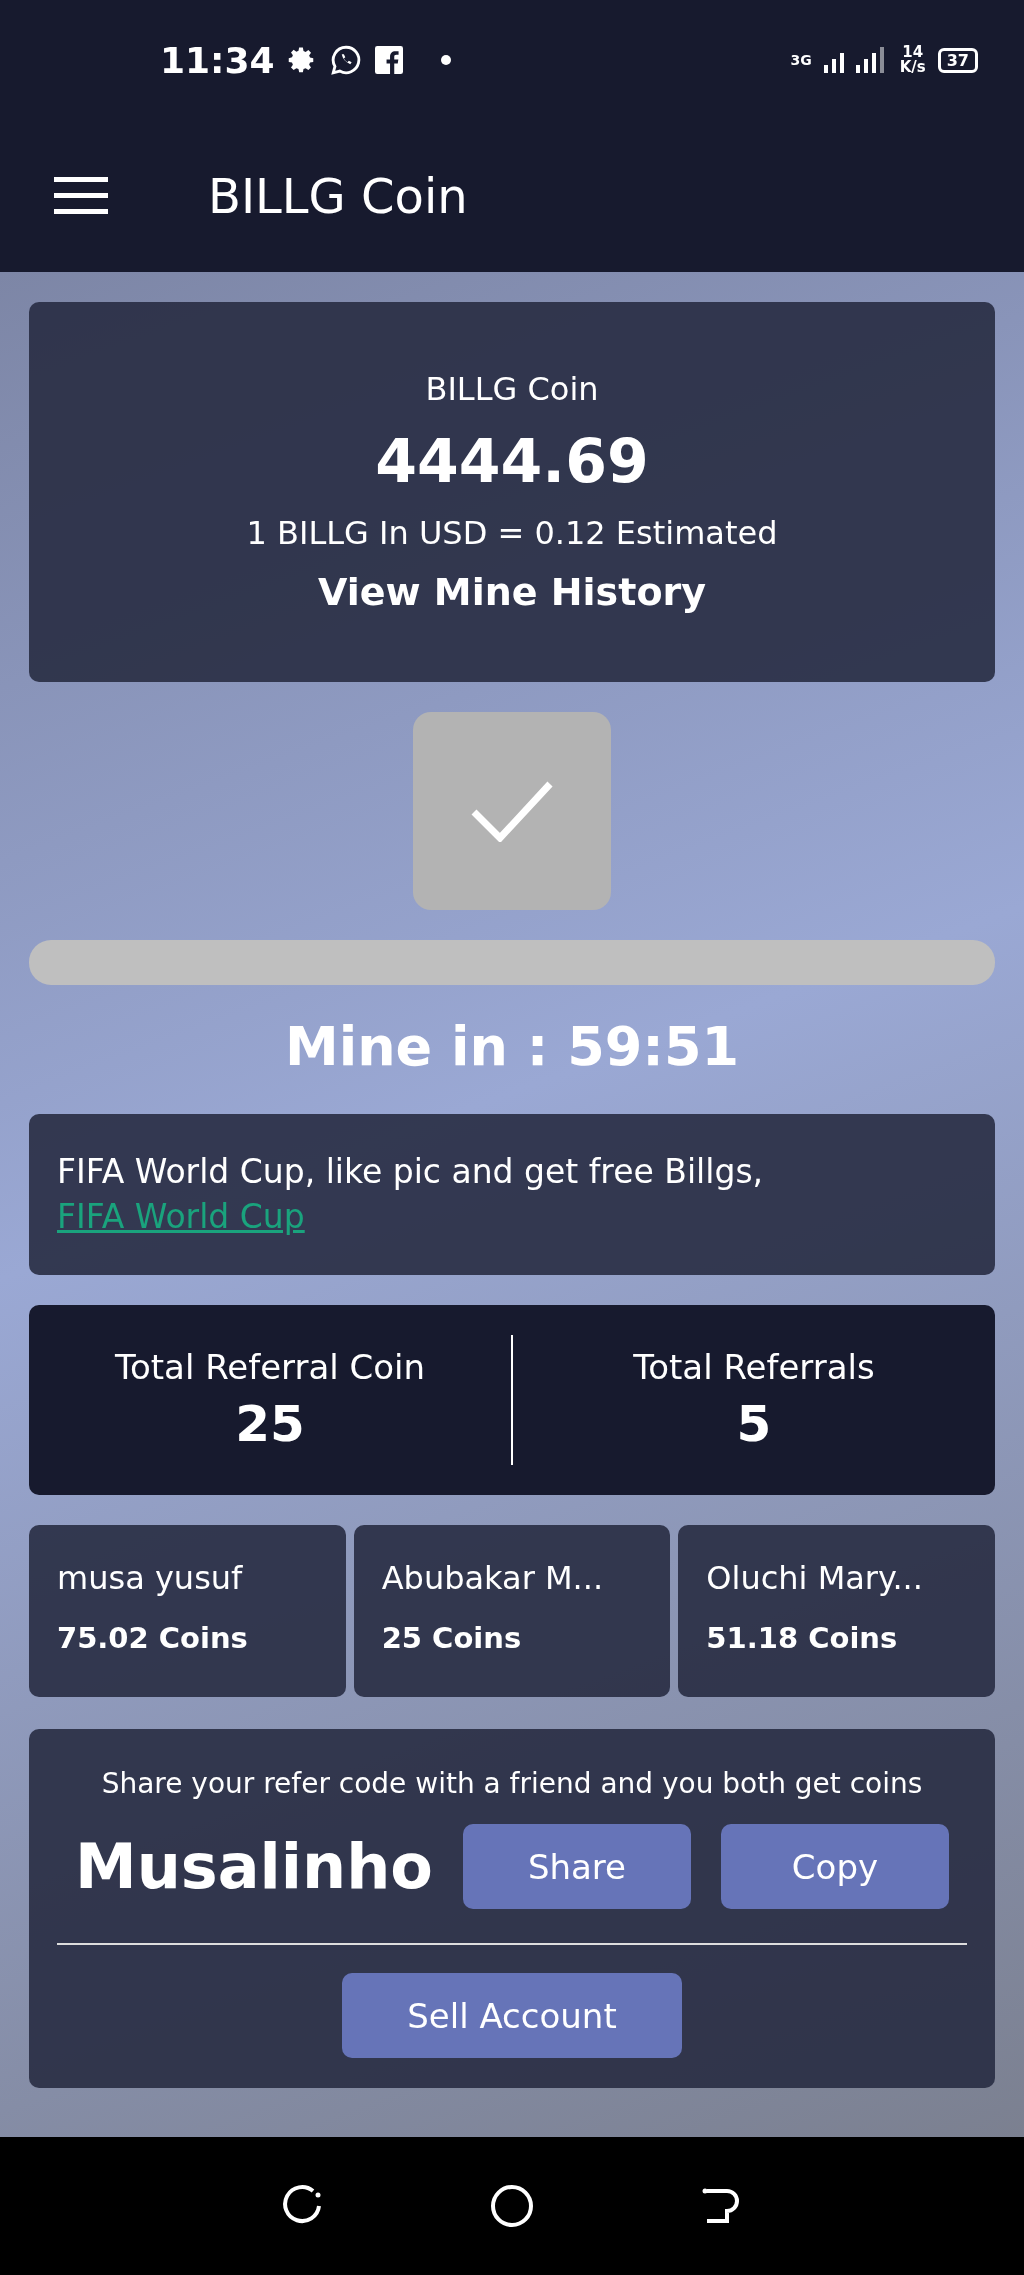 Image resolution: width=1024 pixels, height=2275 pixels. I want to click on stat-value: 5, so click(754, 1424).